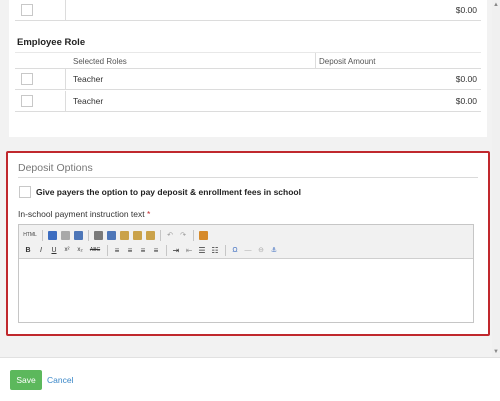 The image size is (500, 401). Describe the element at coordinates (60, 380) in the screenshot. I see `cancel-link: Cancel` at that location.